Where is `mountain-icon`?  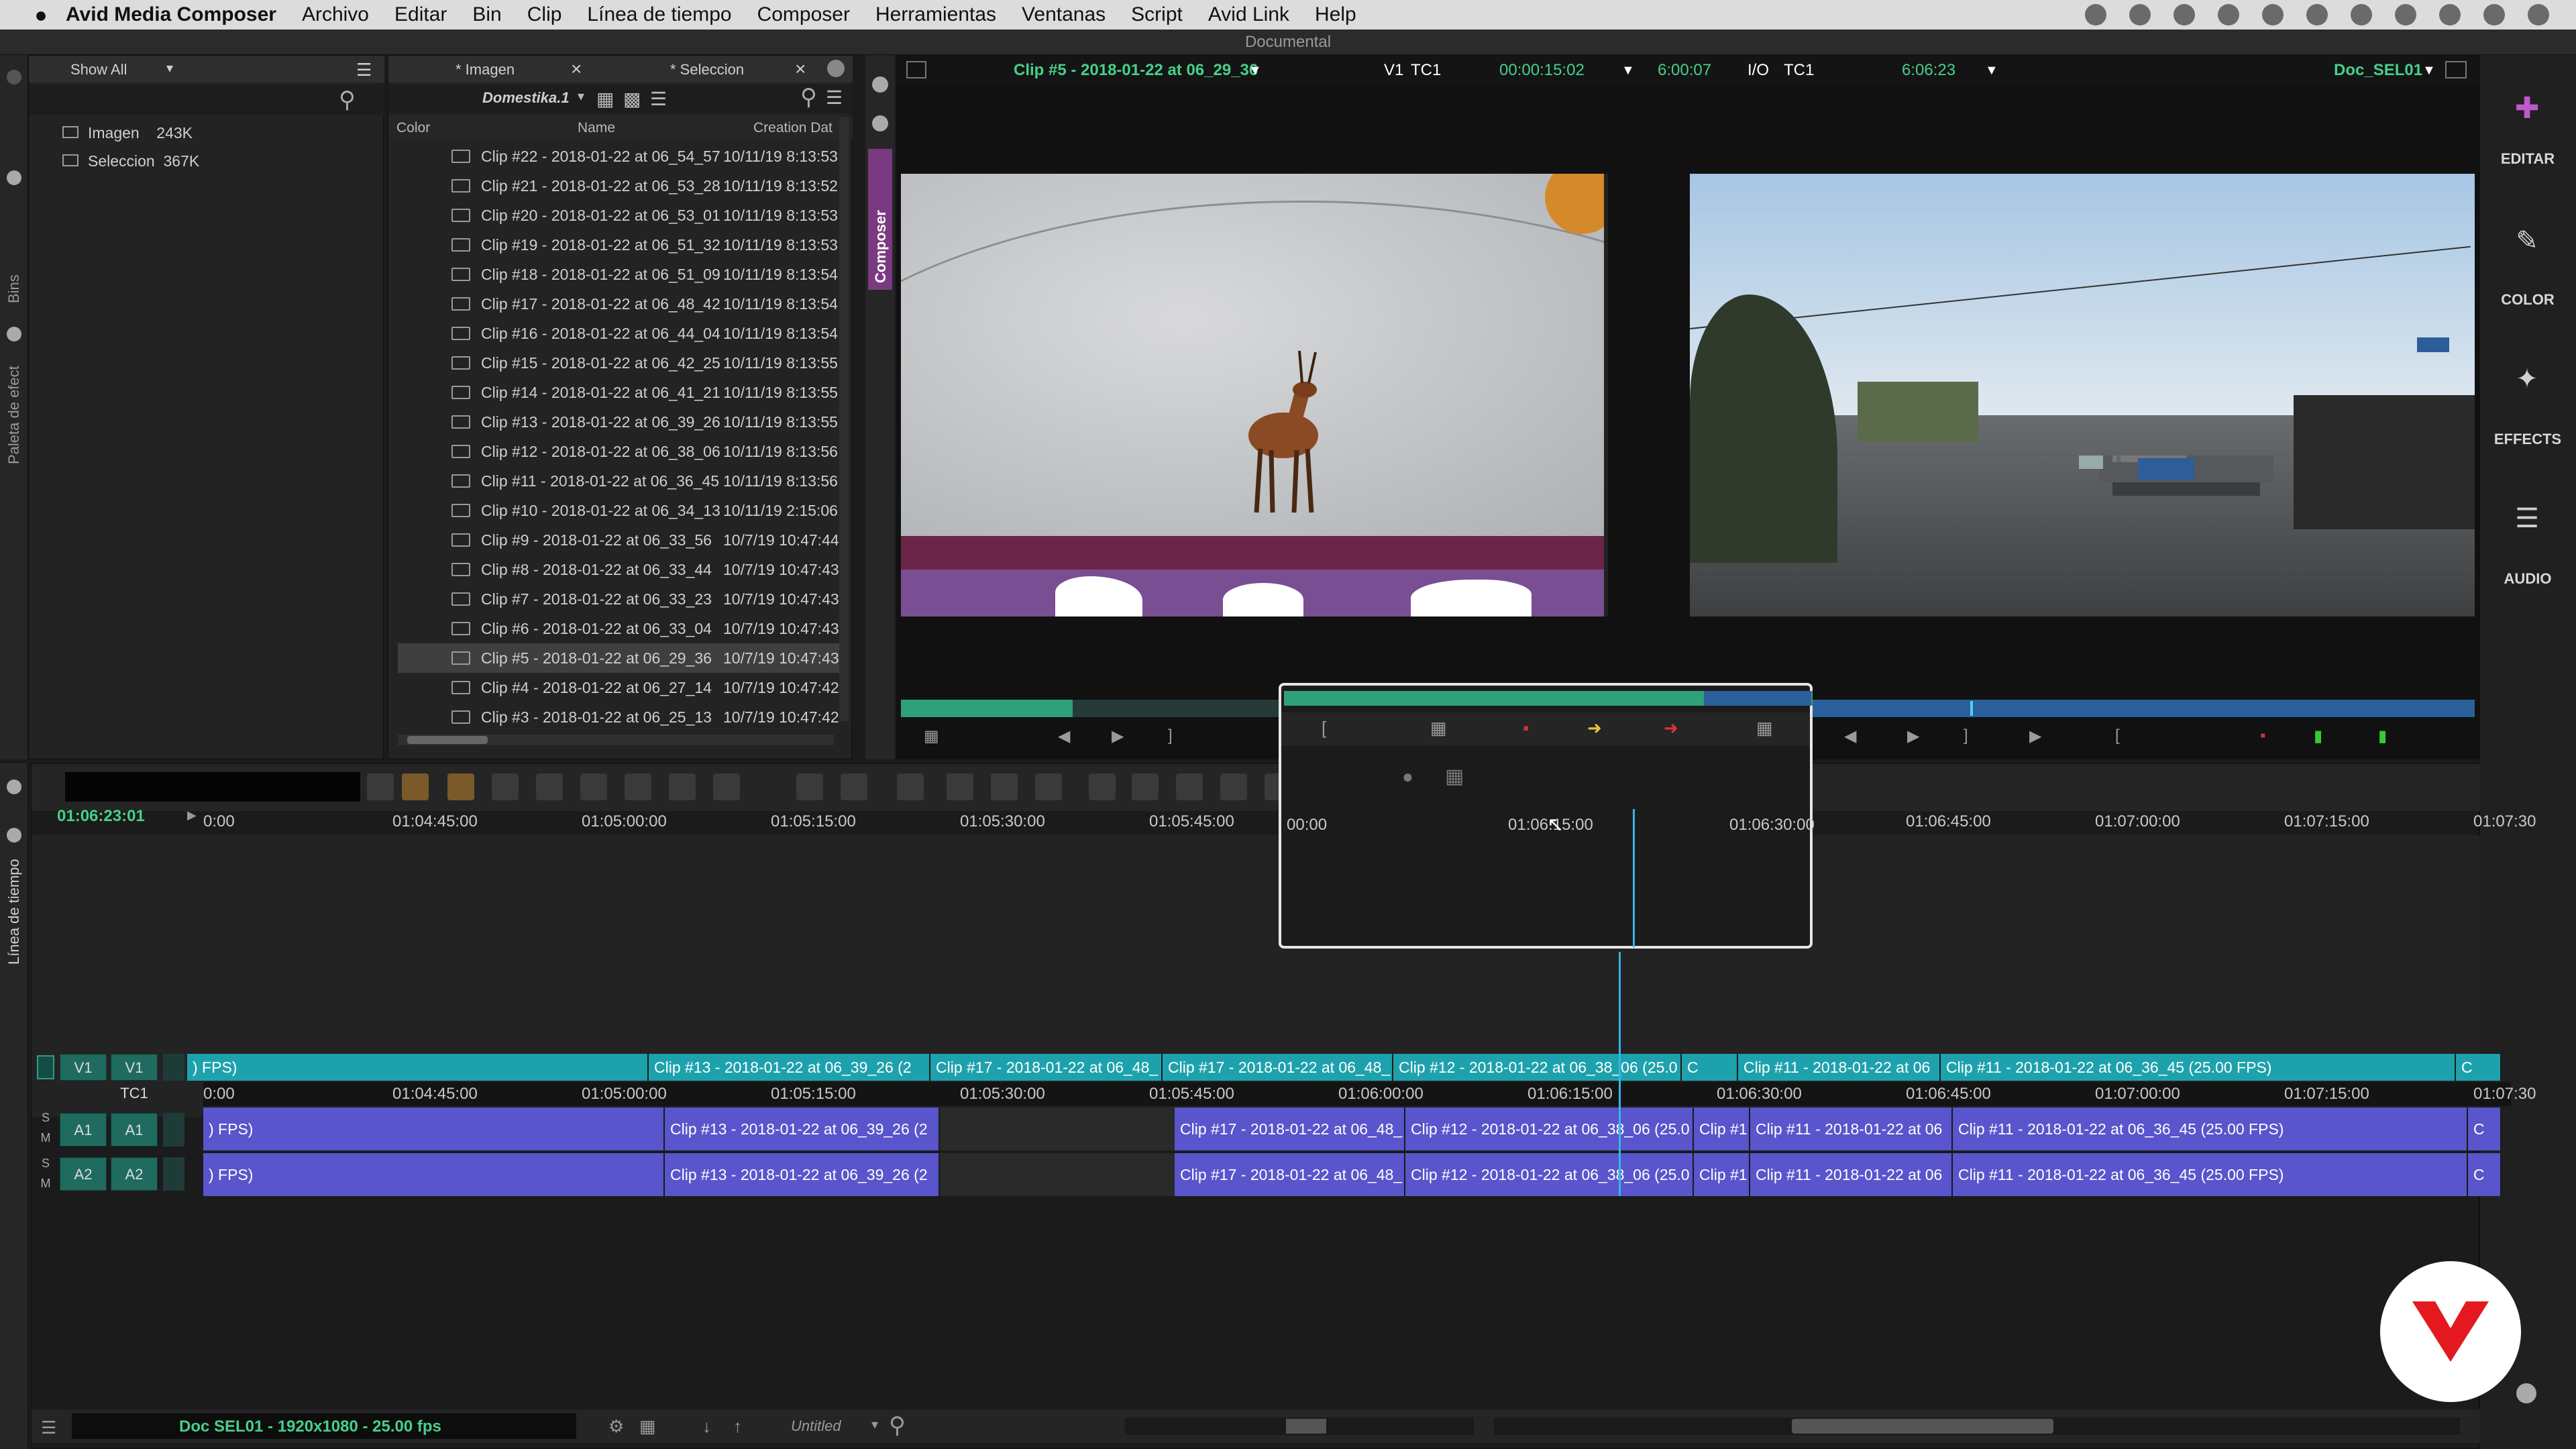
mountain-icon is located at coordinates (1233, 786).